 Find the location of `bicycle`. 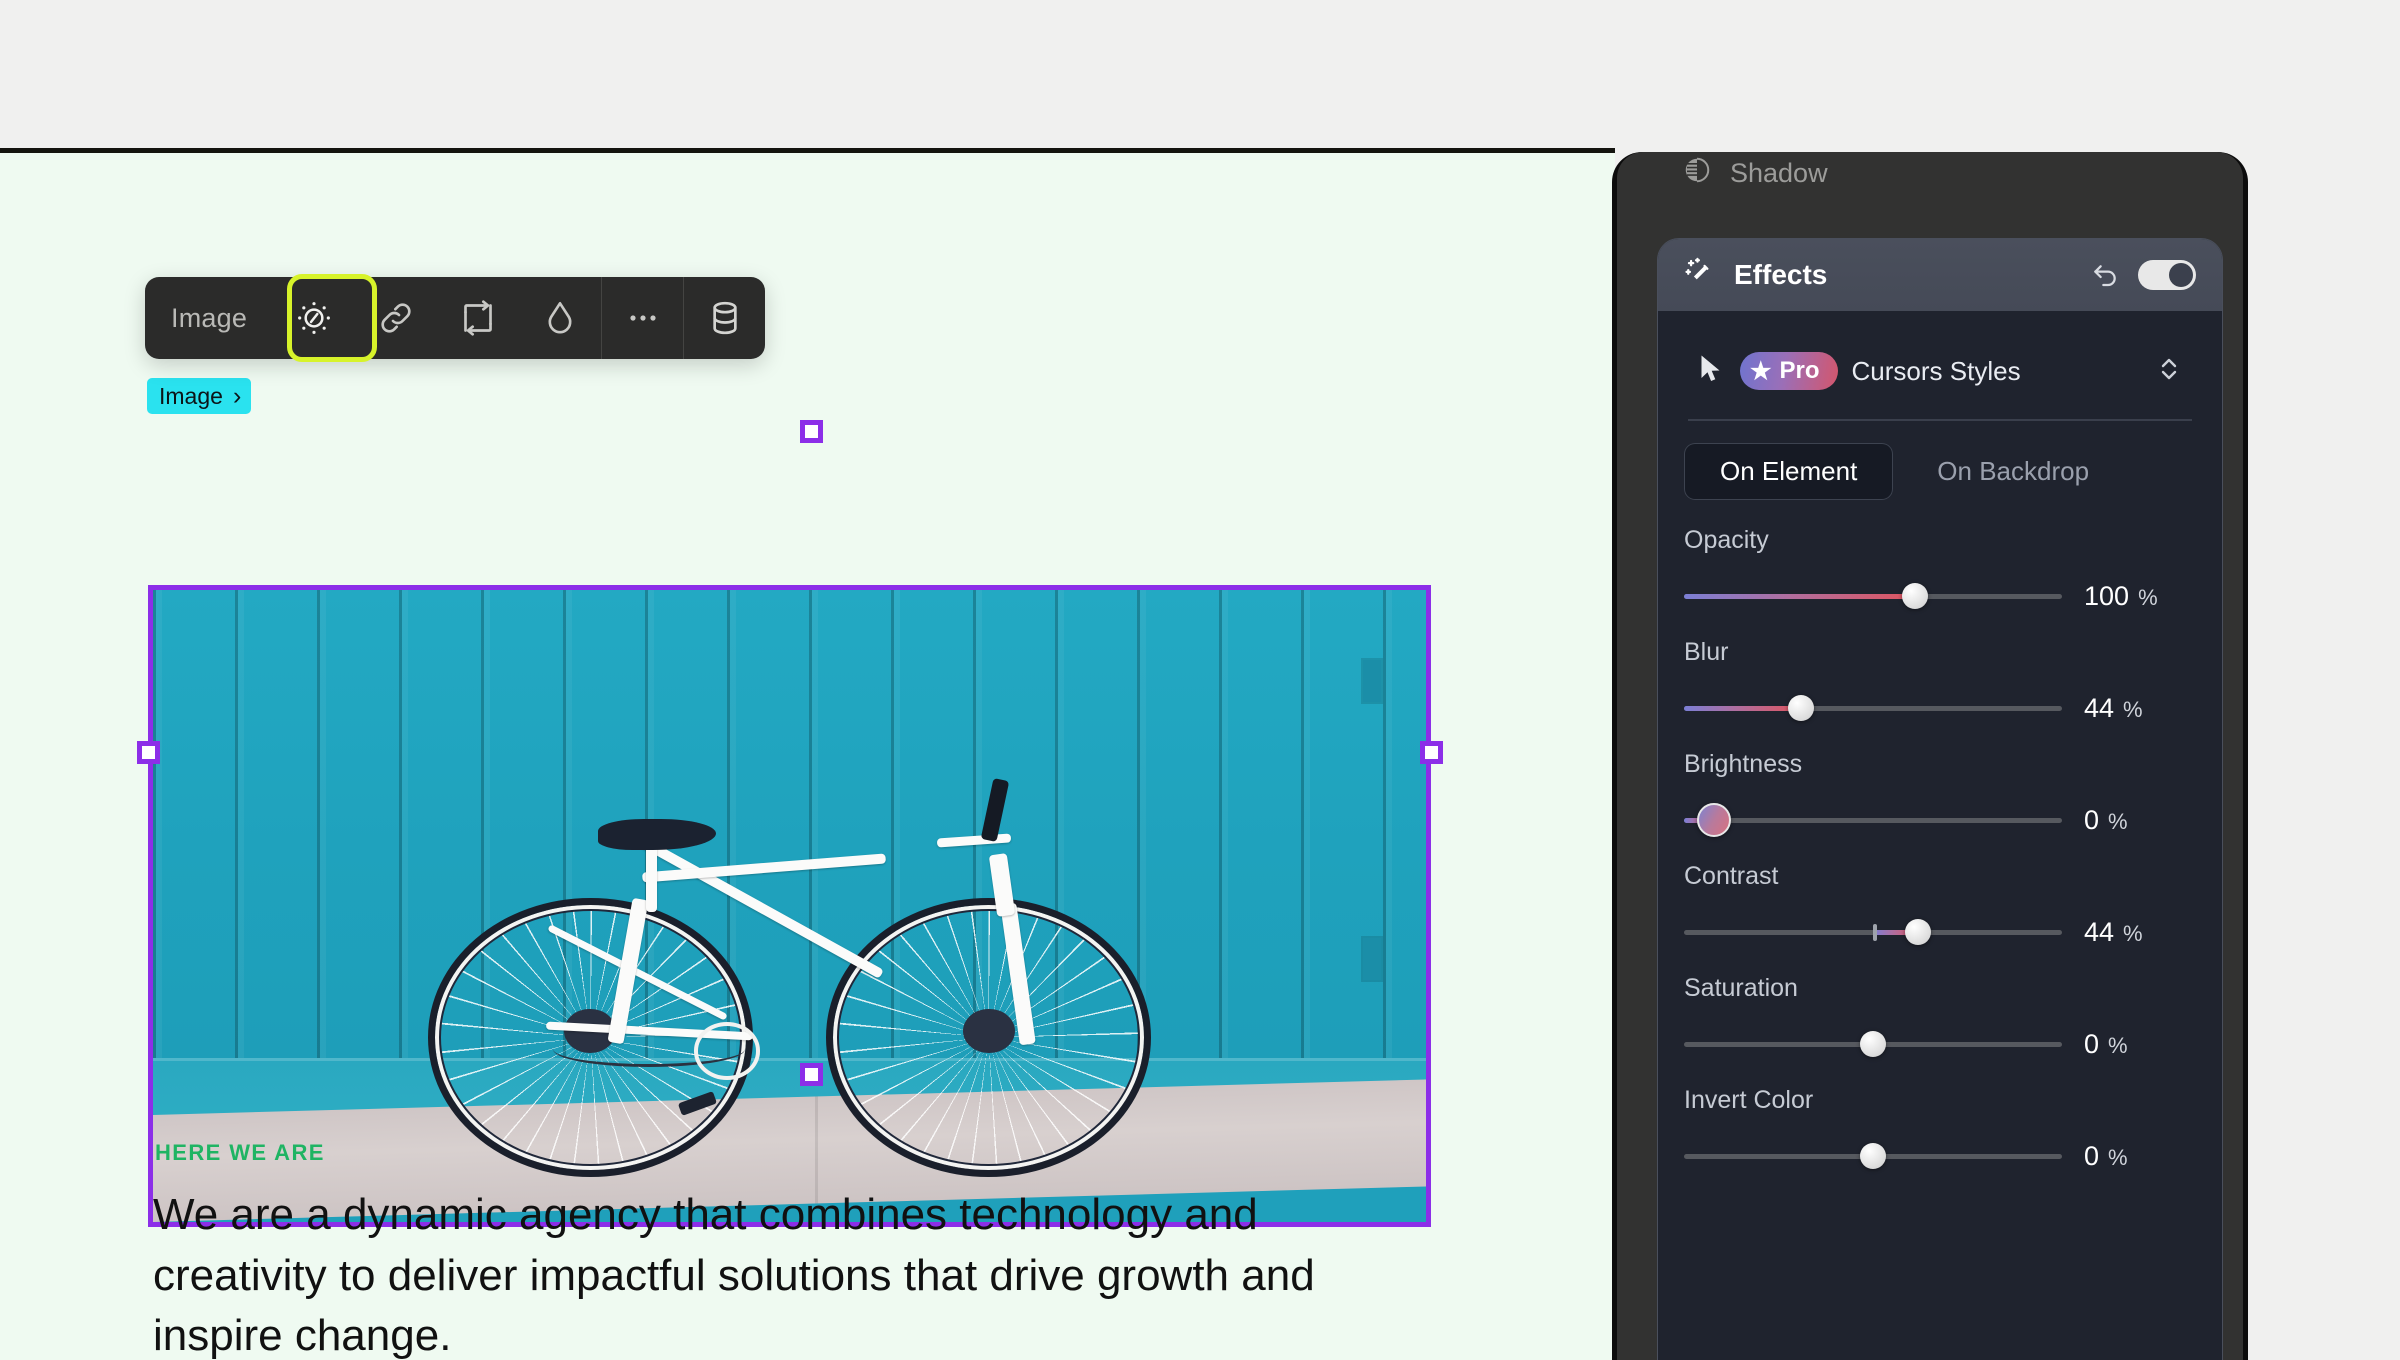

bicycle is located at coordinates (789, 969).